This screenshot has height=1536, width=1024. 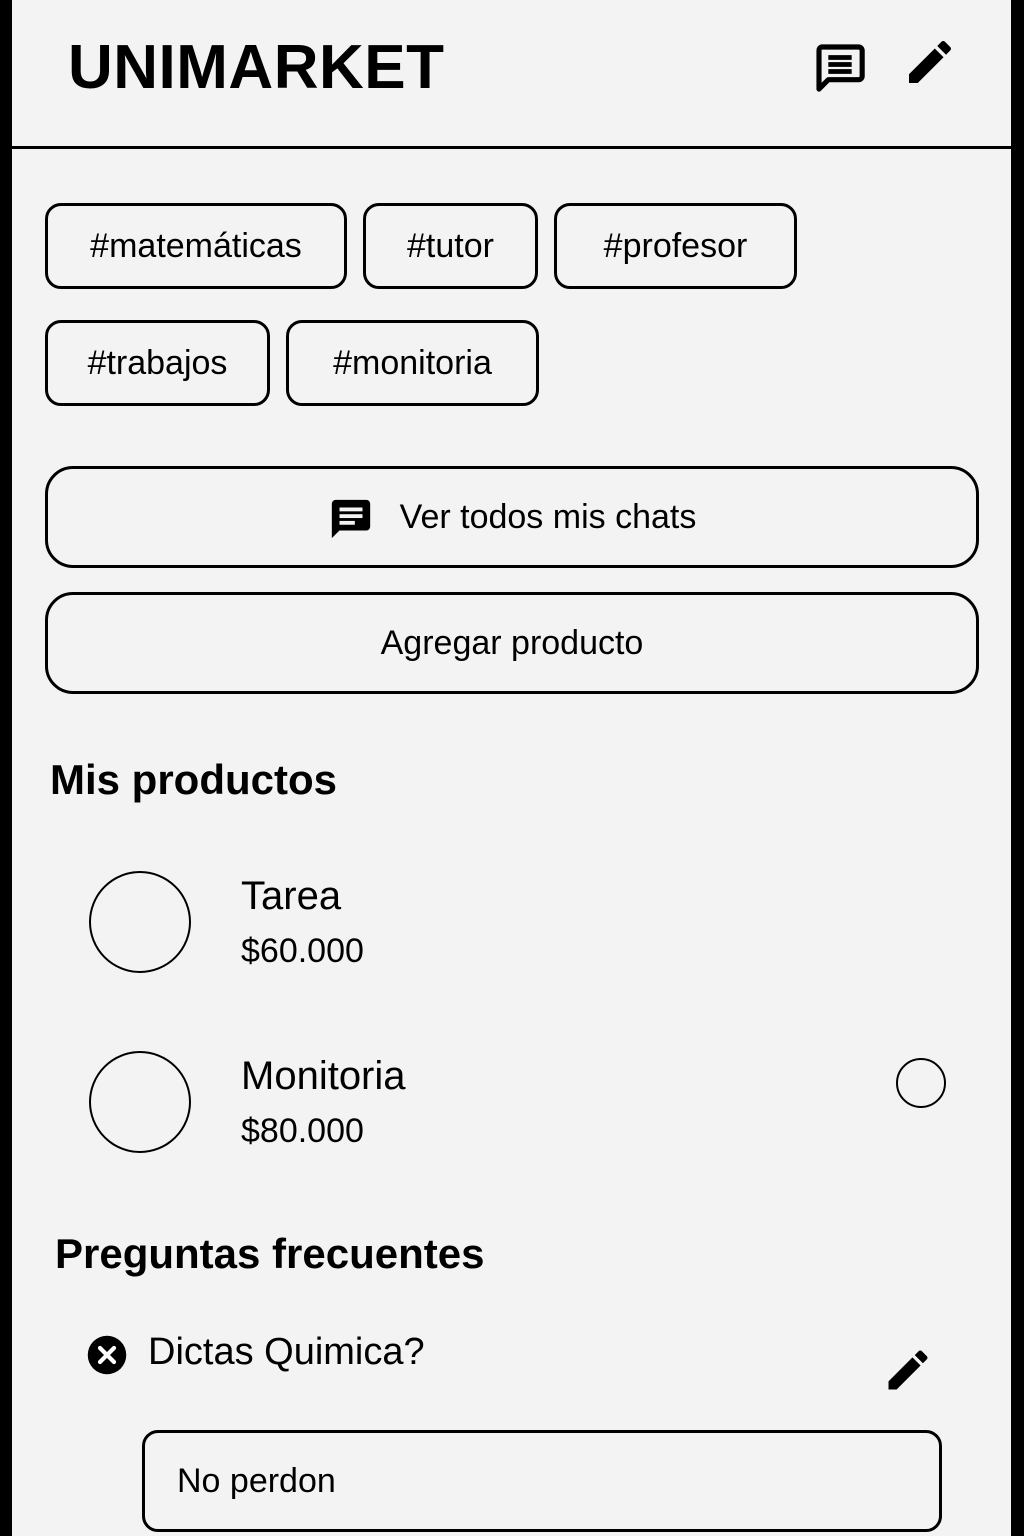 I want to click on products-section-title: Mis productos, so click(x=194, y=779).